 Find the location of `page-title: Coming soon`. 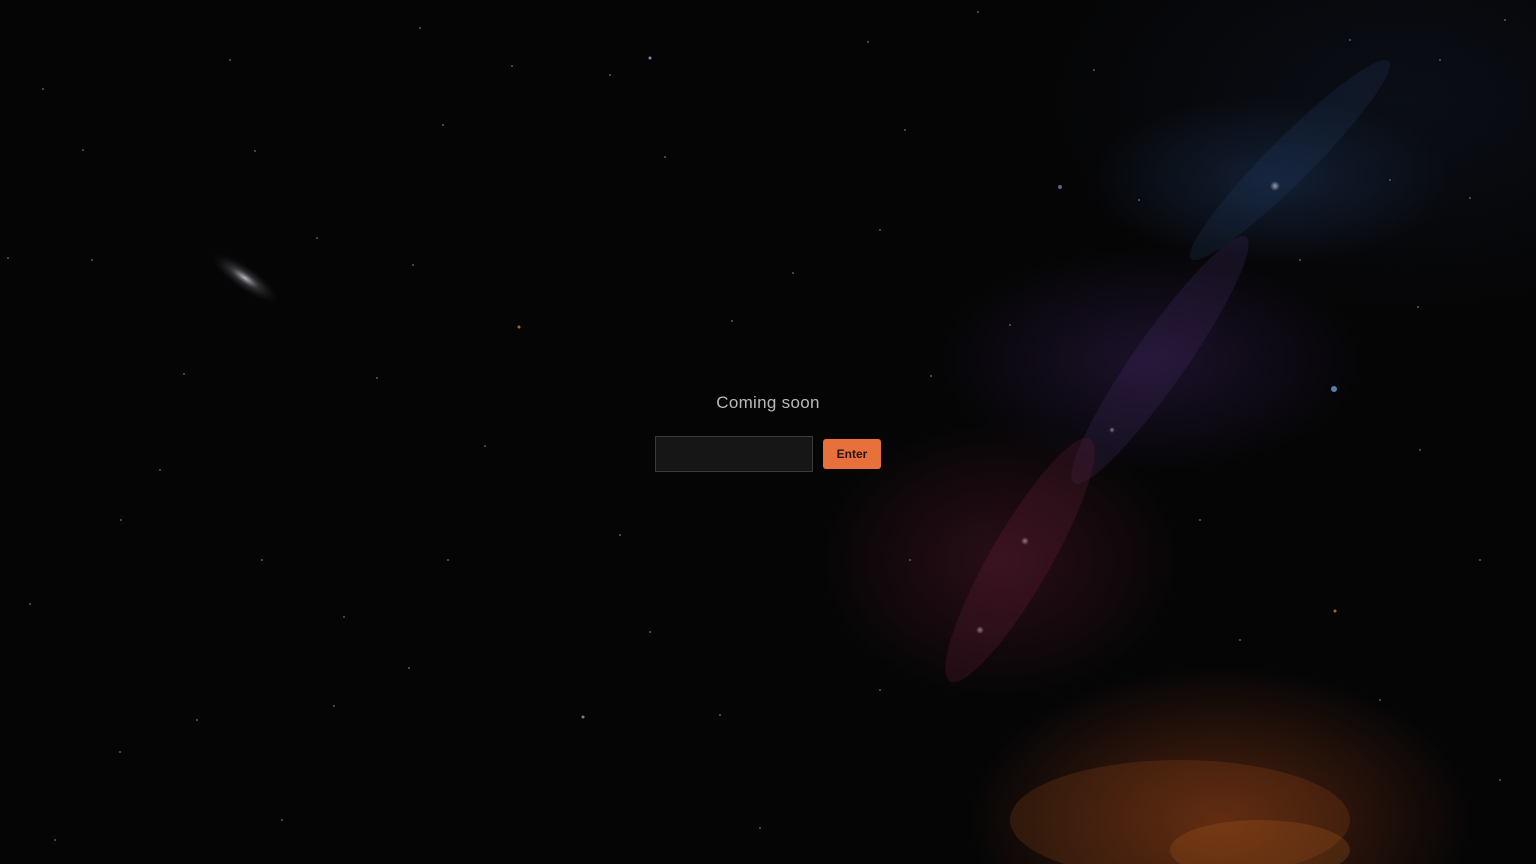

page-title: Coming soon is located at coordinates (768, 402).